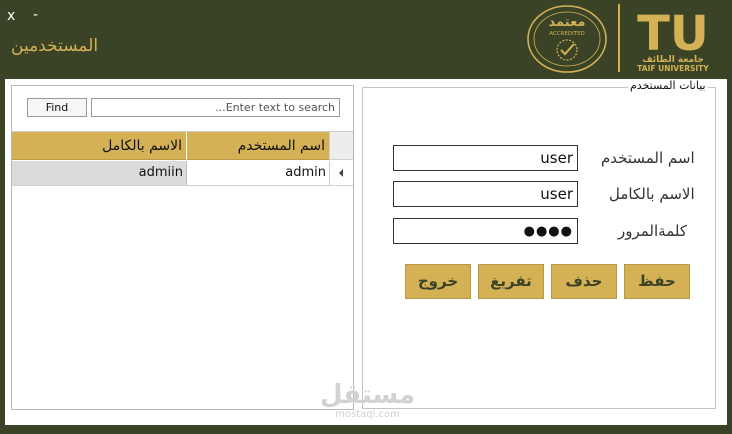 The image size is (732, 434). Describe the element at coordinates (215, 107) in the screenshot. I see `search-input` at that location.